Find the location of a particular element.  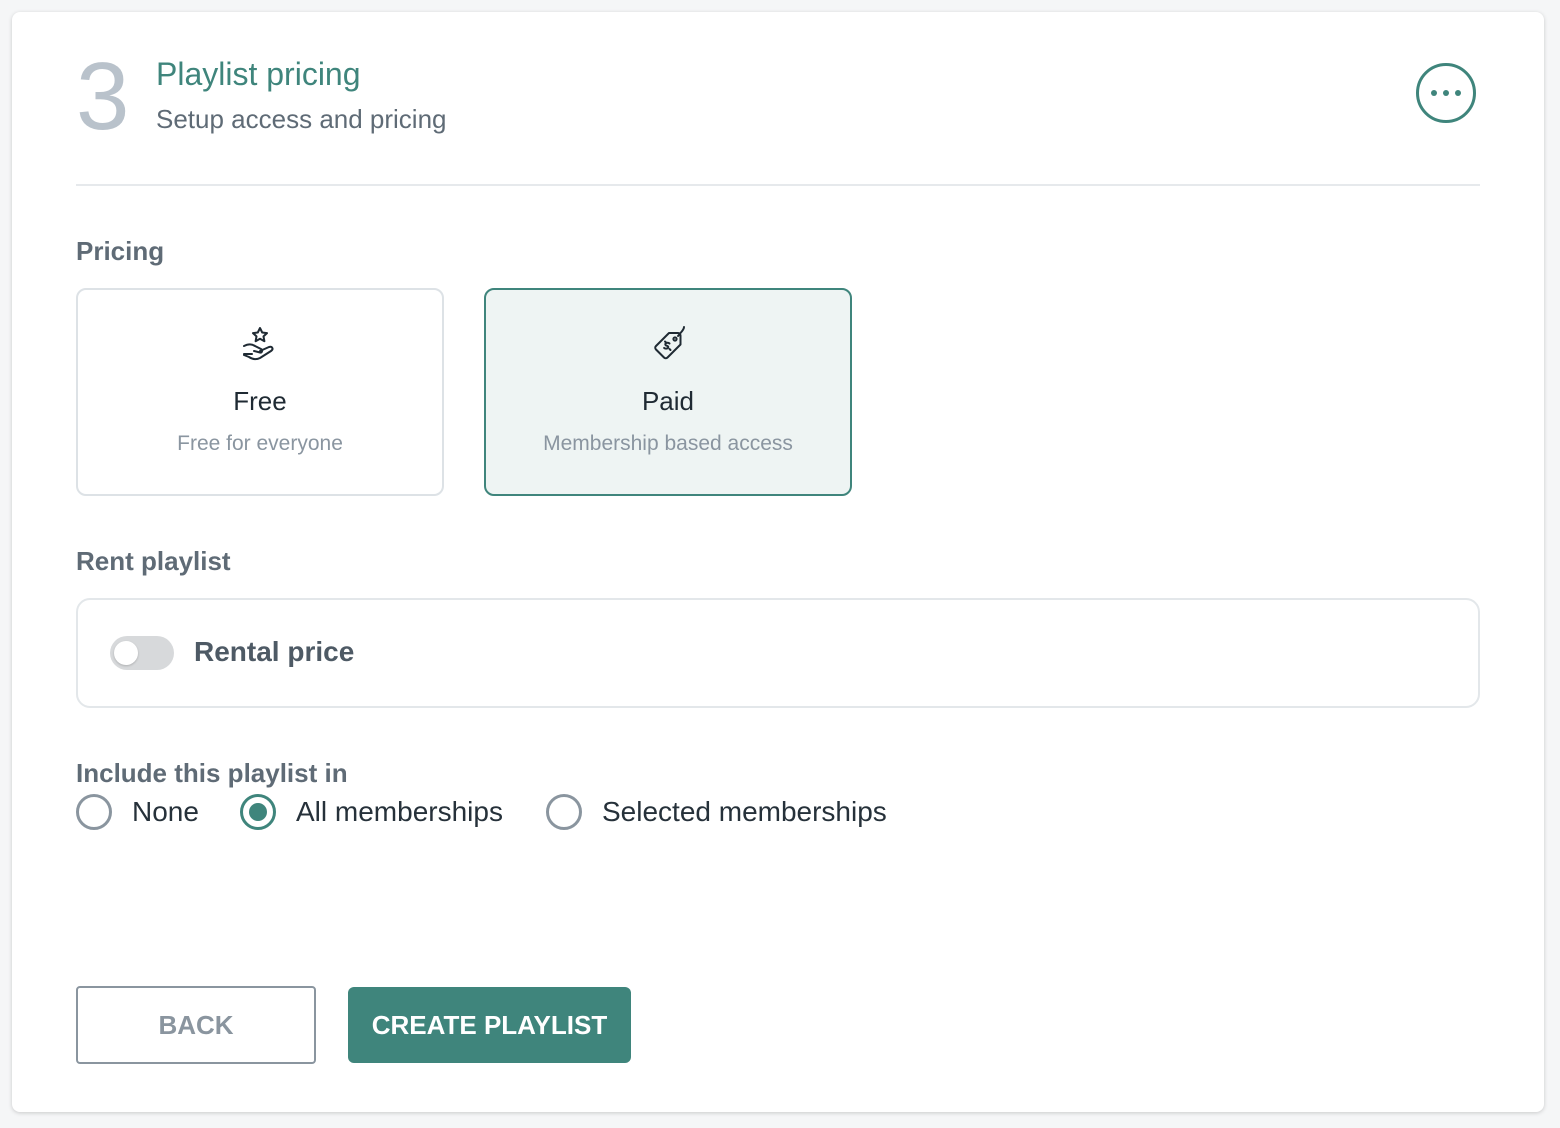

step-subtitle: Setup access and pricing is located at coordinates (301, 119).